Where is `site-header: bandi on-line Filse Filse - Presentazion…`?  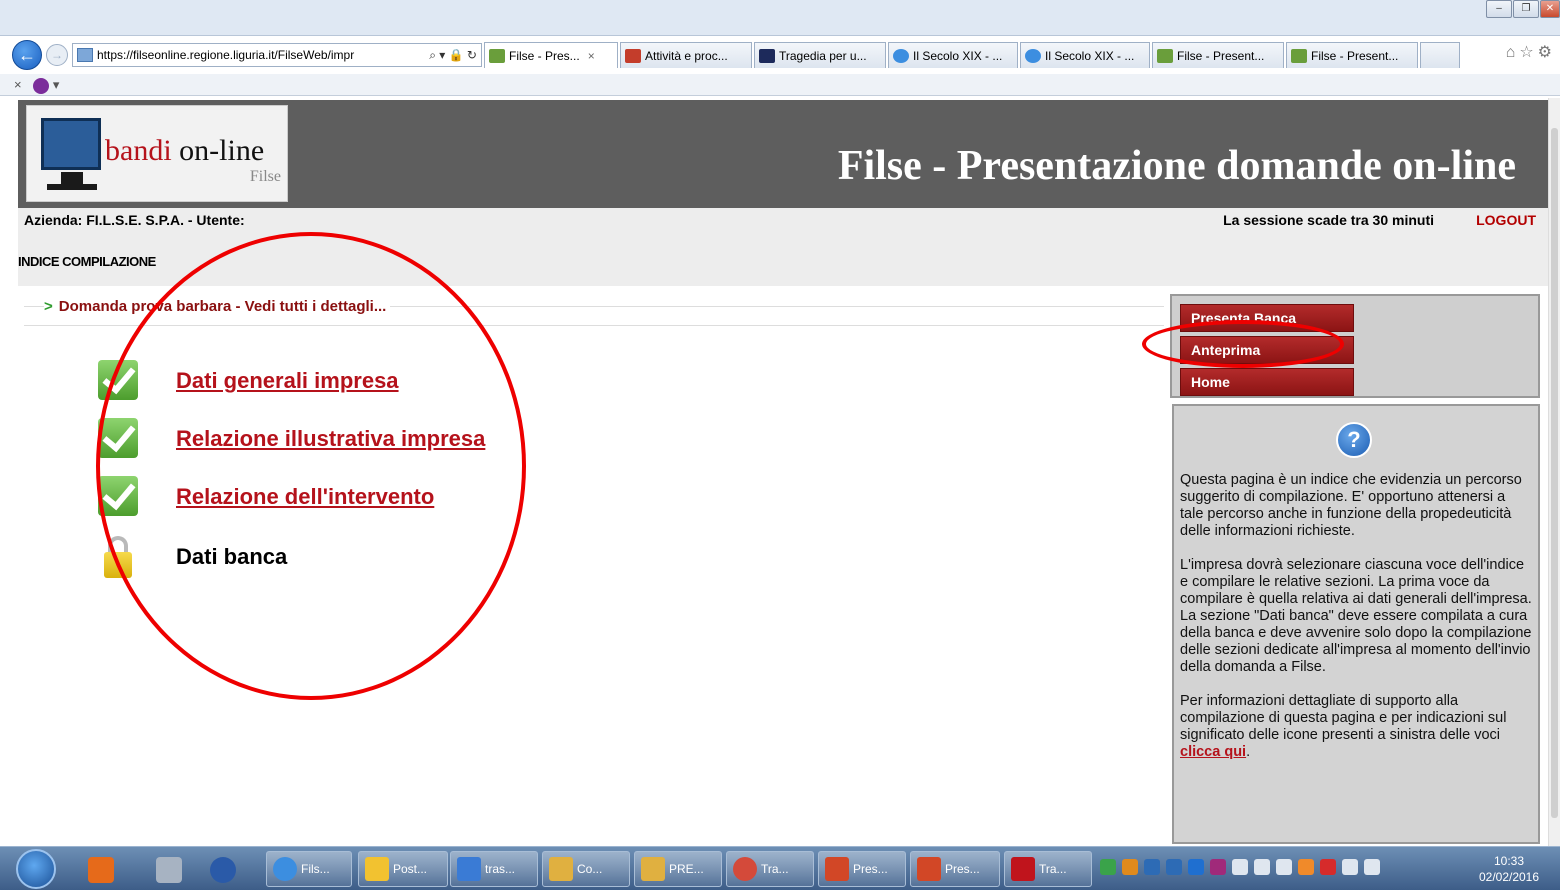
site-header: bandi on-line Filse Filse - Presentazion… is located at coordinates (783, 154).